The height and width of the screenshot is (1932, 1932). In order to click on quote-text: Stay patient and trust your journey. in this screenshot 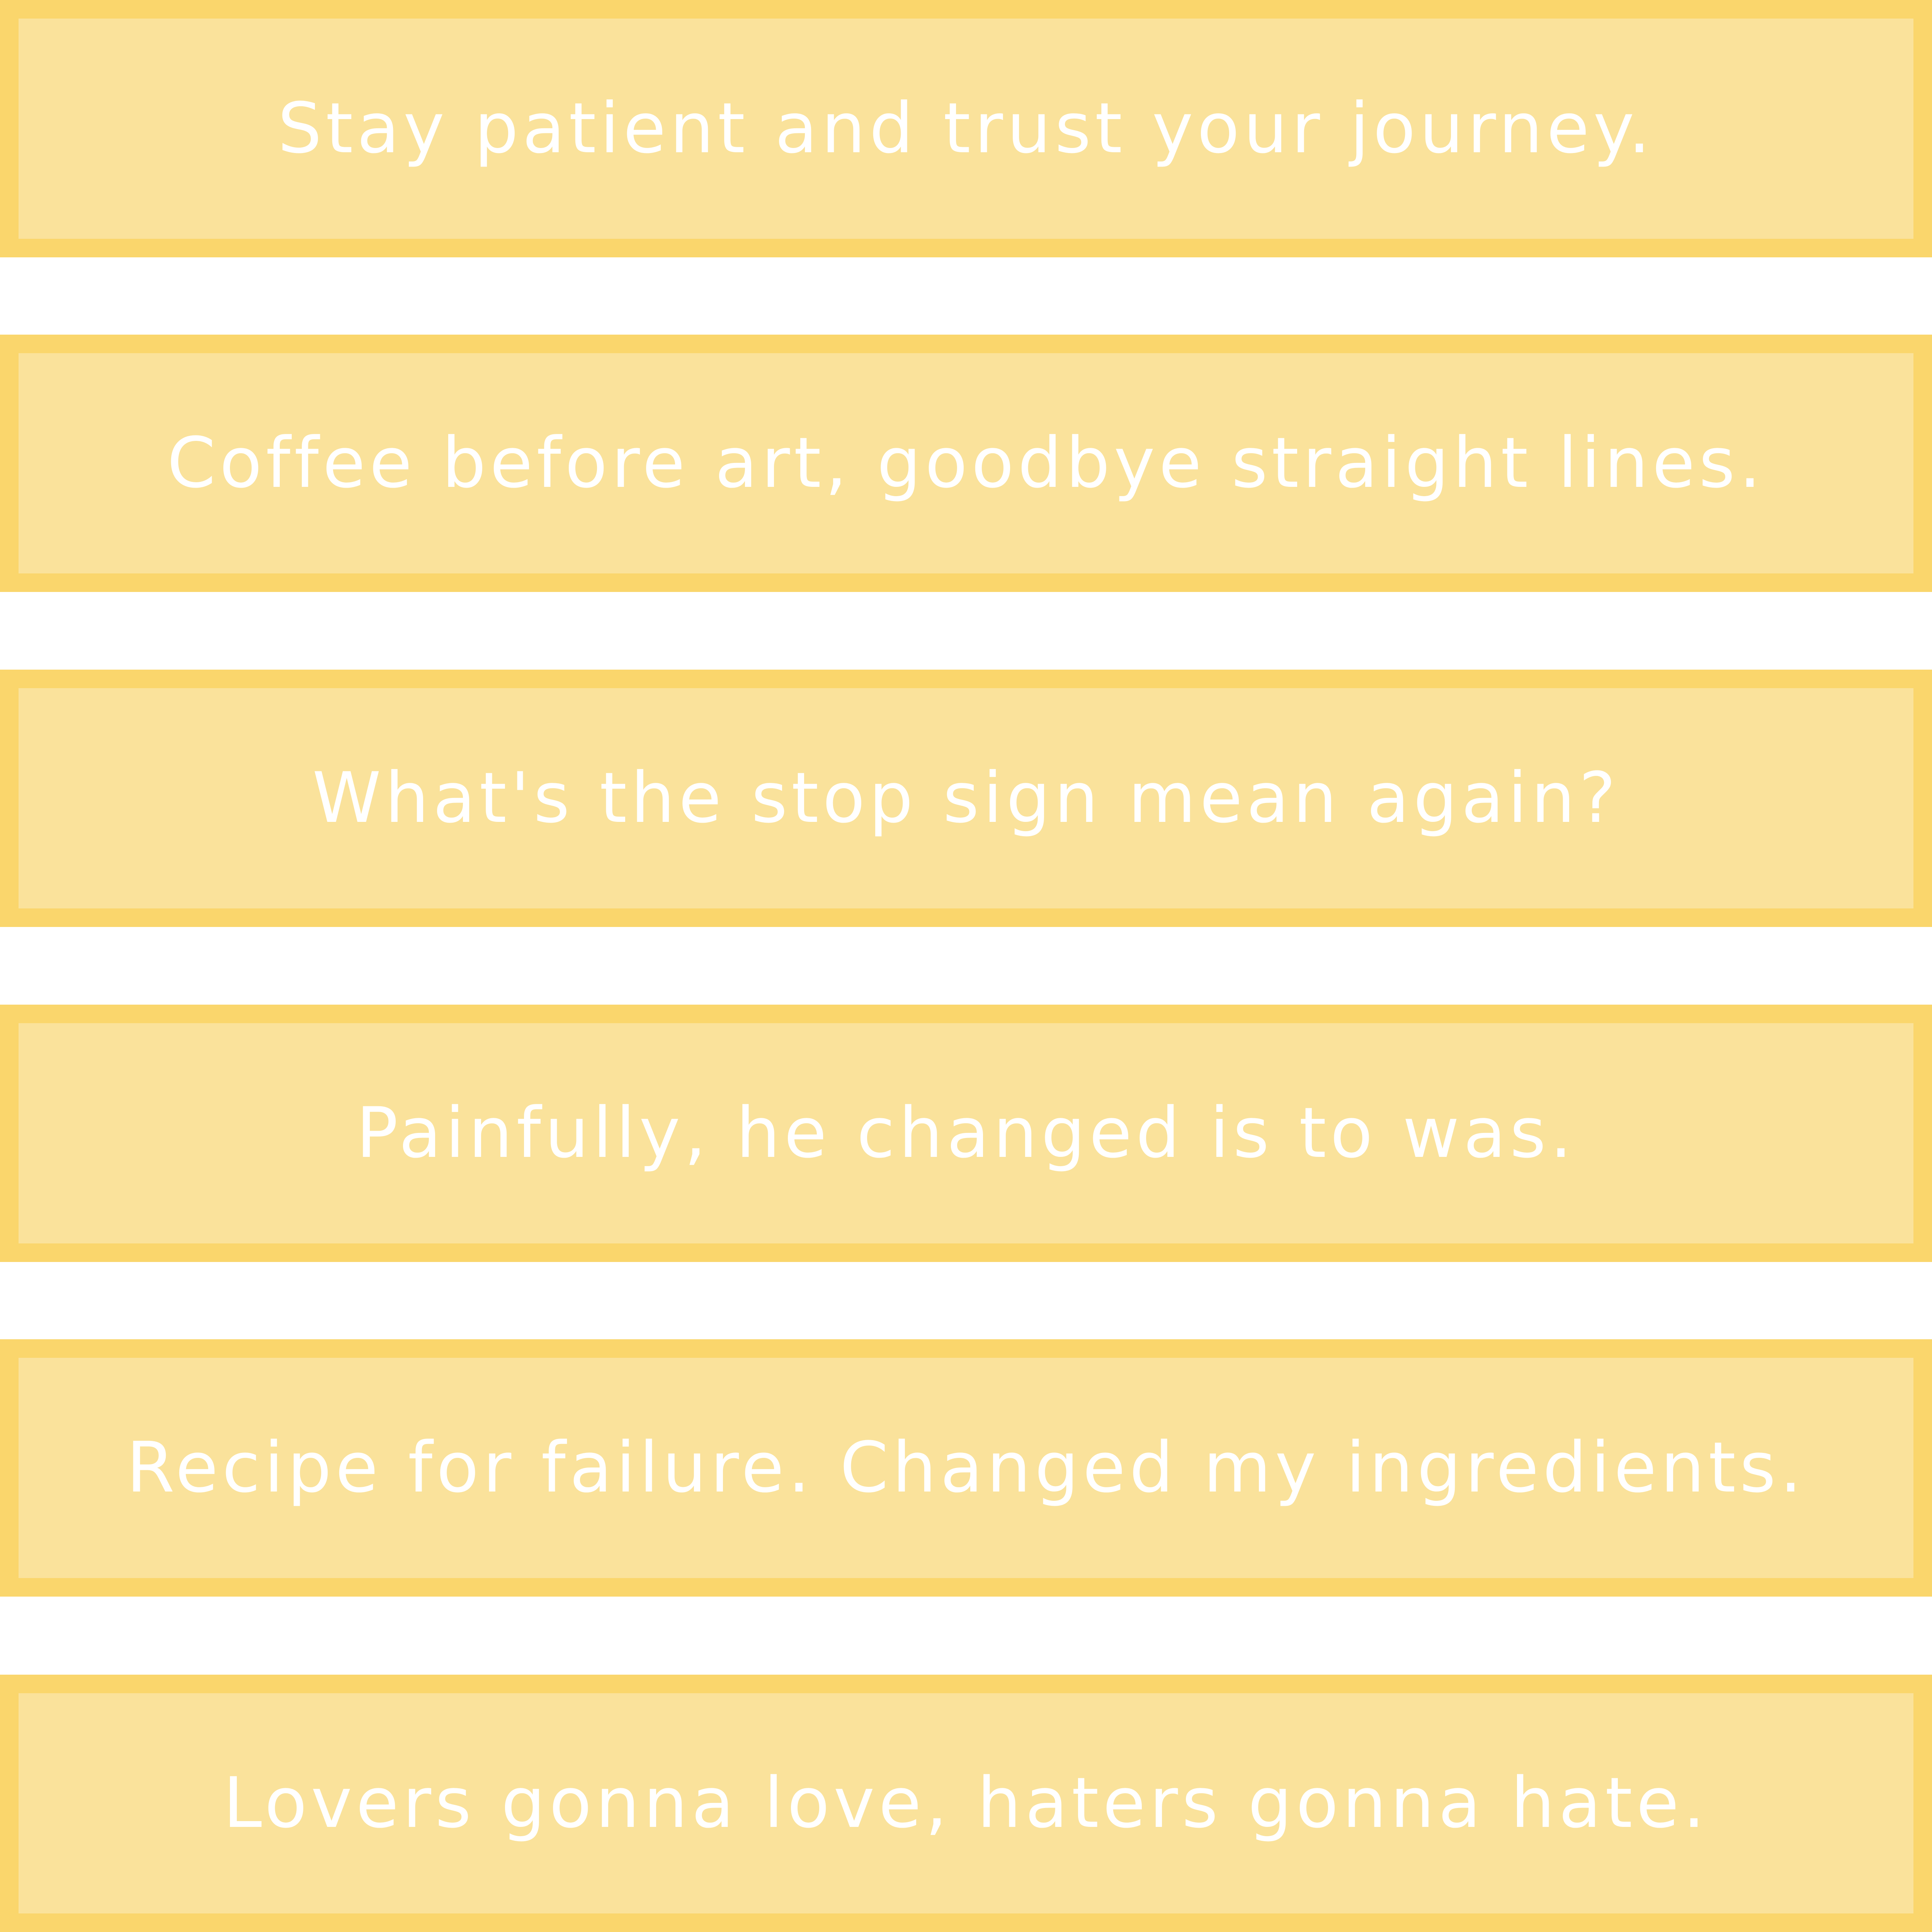, I will do `click(966, 128)`.